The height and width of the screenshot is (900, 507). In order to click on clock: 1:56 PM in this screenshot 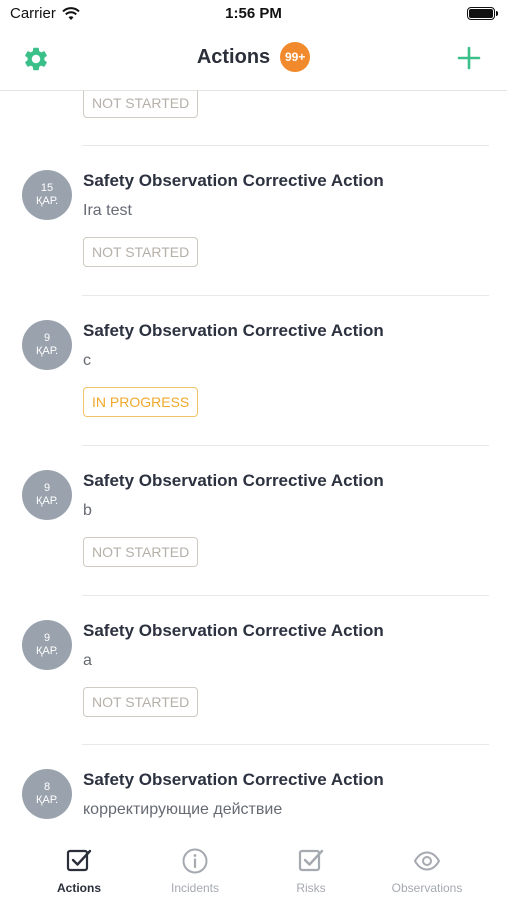, I will do `click(253, 13)`.